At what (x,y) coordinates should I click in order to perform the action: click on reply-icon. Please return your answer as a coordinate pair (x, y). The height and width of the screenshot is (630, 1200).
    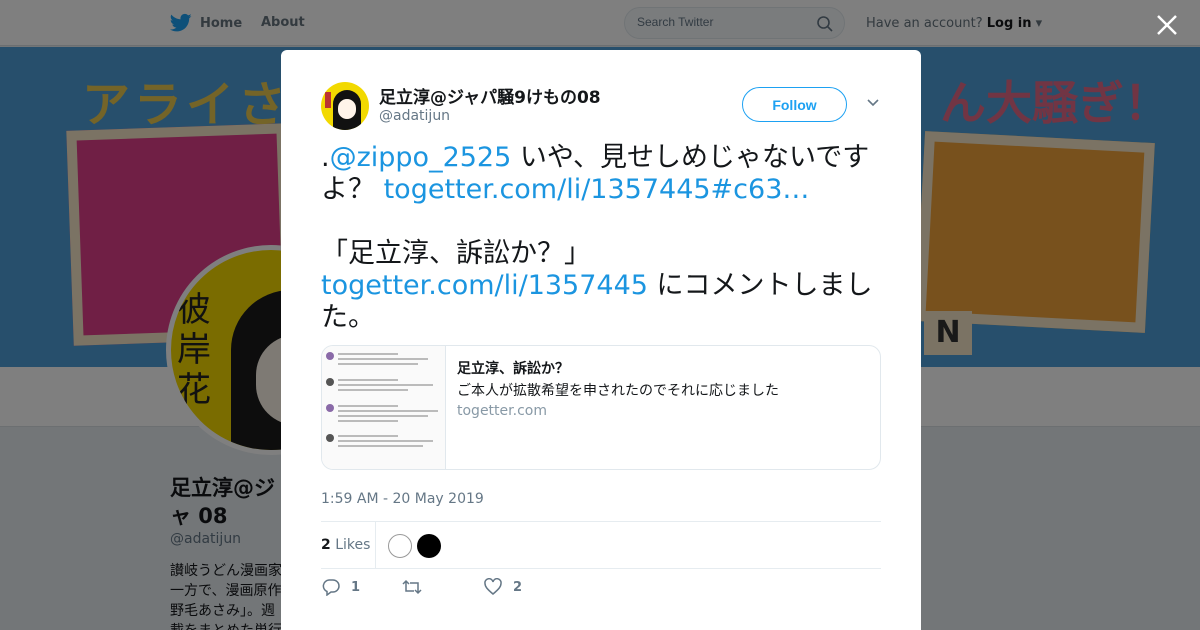
    Looking at the image, I should click on (331, 587).